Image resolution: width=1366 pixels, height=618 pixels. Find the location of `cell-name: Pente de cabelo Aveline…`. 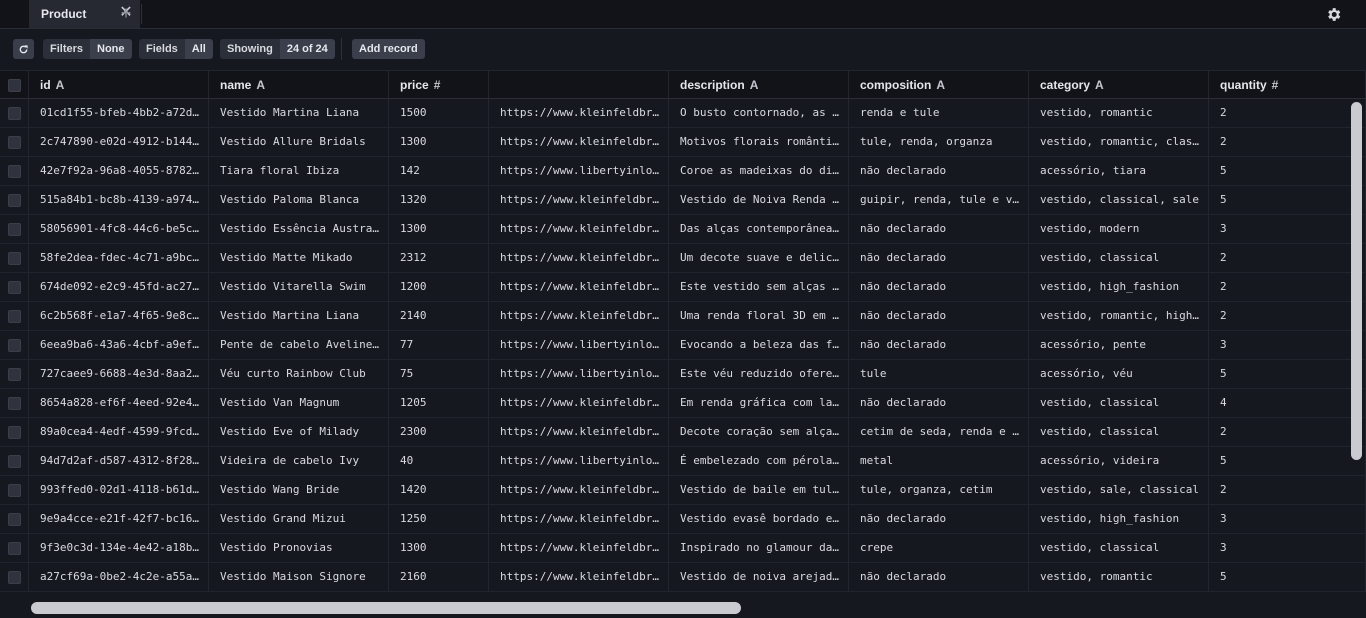

cell-name: Pente de cabelo Aveline… is located at coordinates (299, 345).